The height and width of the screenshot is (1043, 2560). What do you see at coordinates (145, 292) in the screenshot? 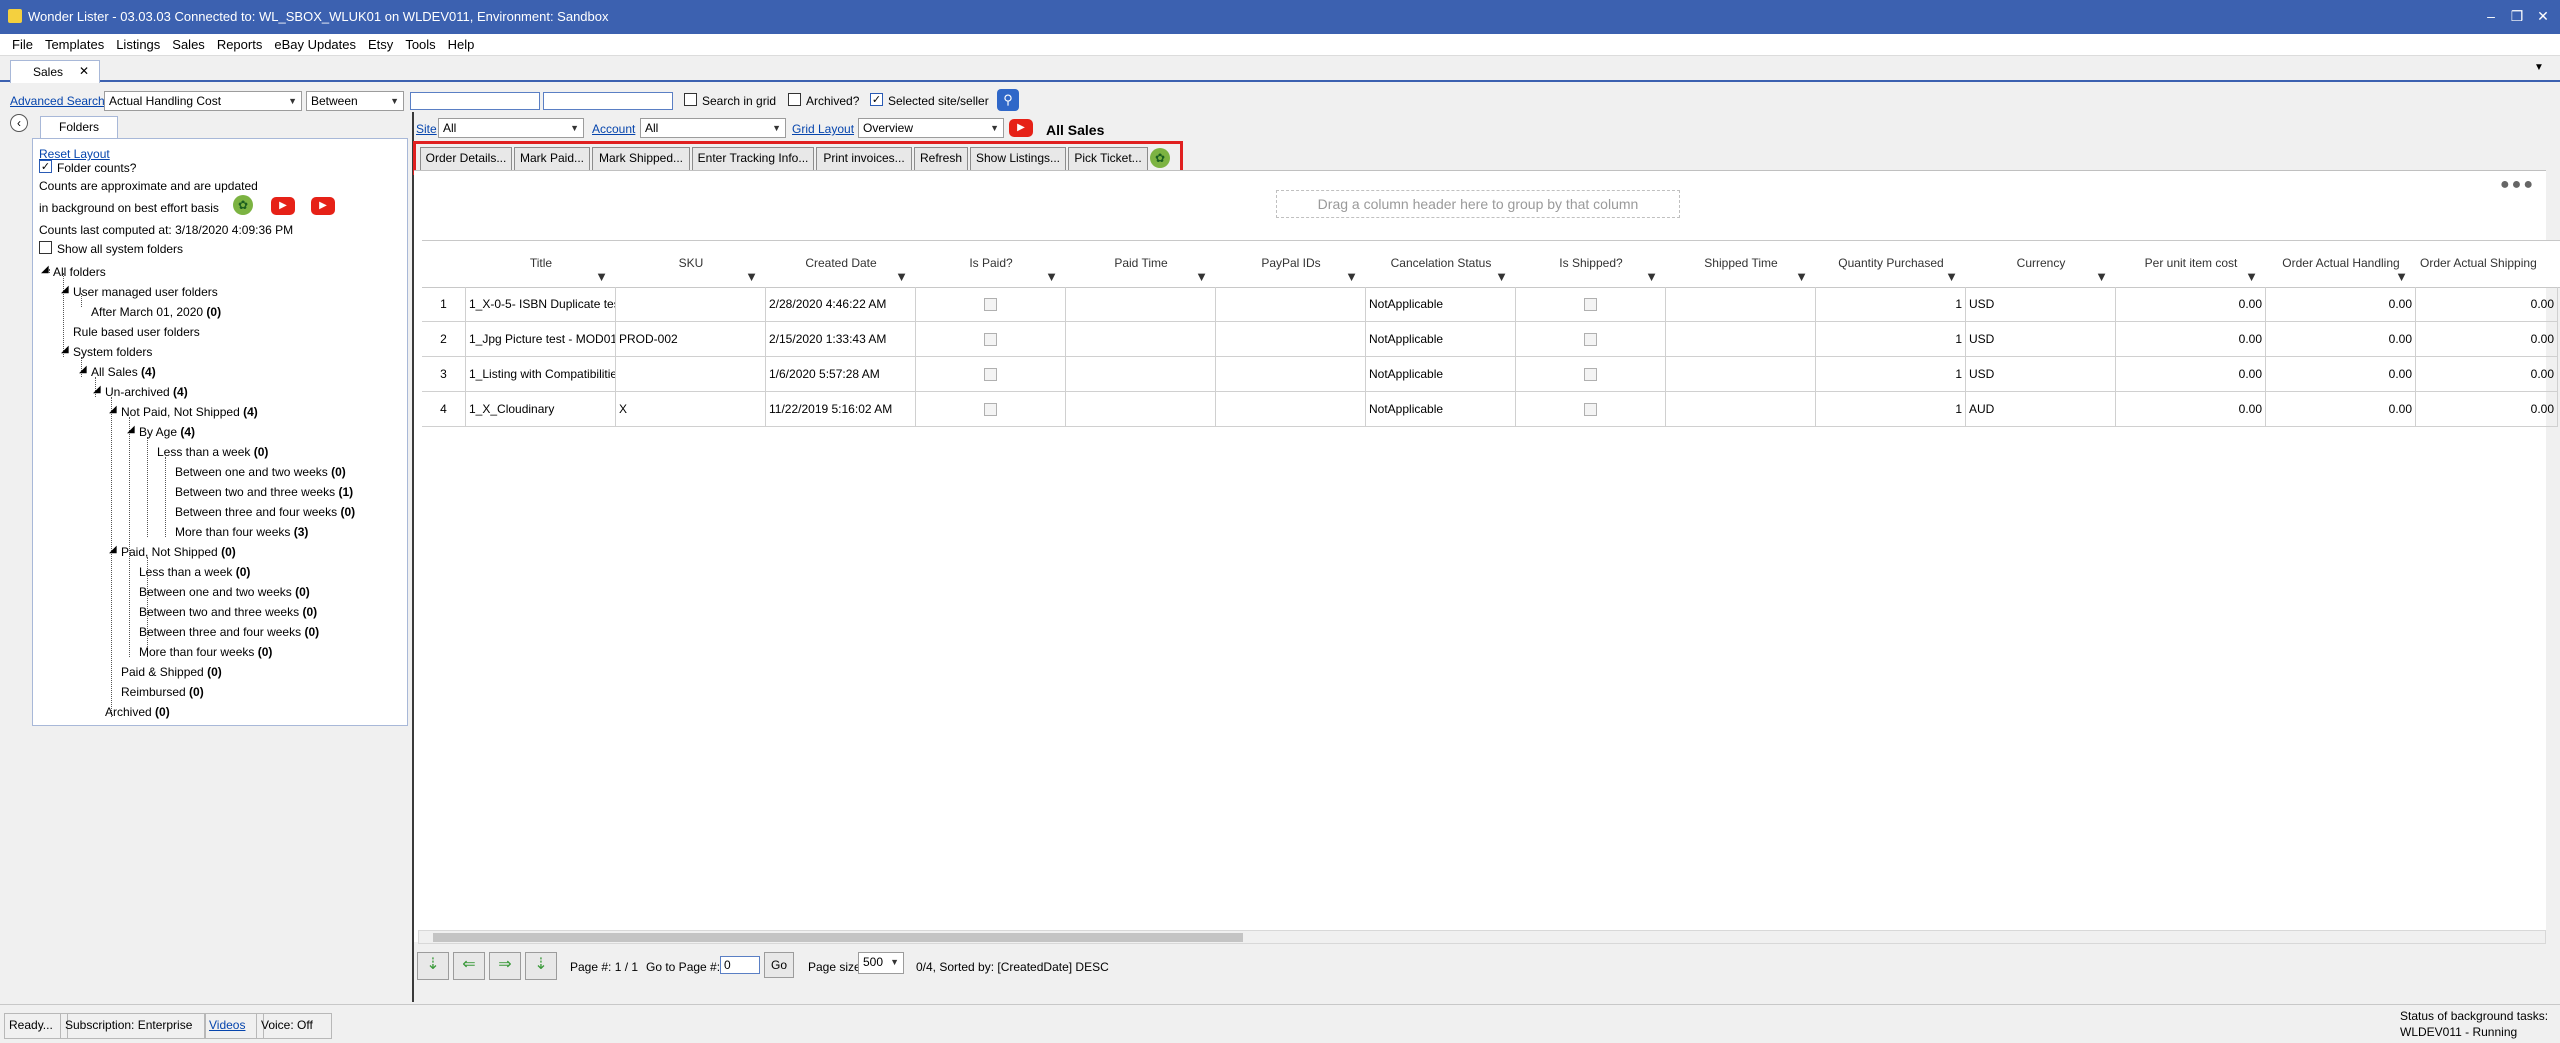
I see `folder-tree-item: User managed user folders` at bounding box center [145, 292].